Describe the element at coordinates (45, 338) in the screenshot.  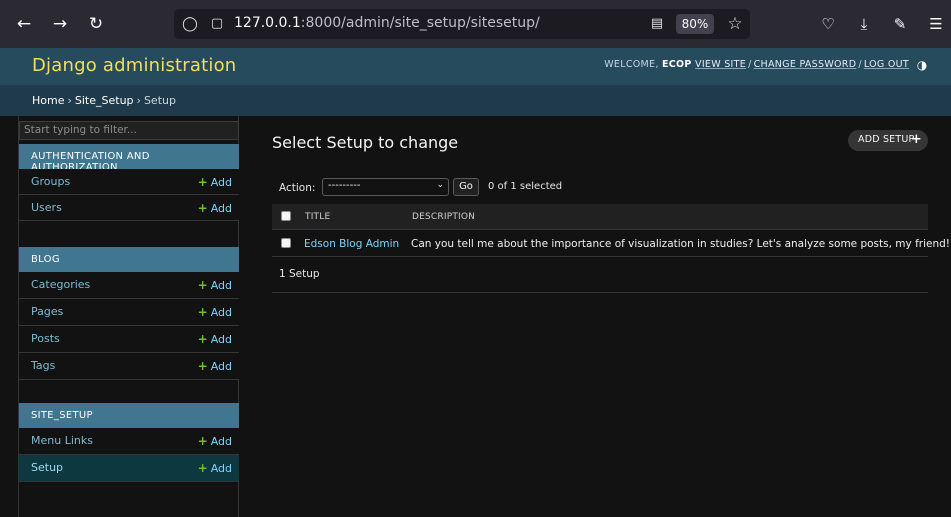
I see `sidebar-item-label: Posts` at that location.